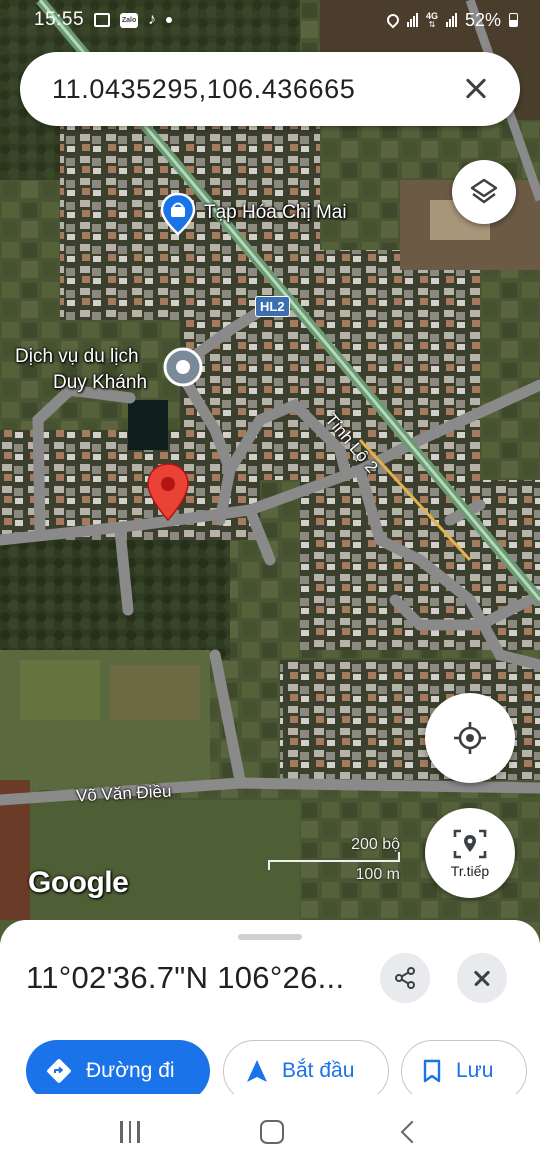 The width and height of the screenshot is (540, 1170). Describe the element at coordinates (270, 20) in the screenshot. I see `status-bar: 15:55 Zalo ♪ 4G ⇅ 52%` at that location.